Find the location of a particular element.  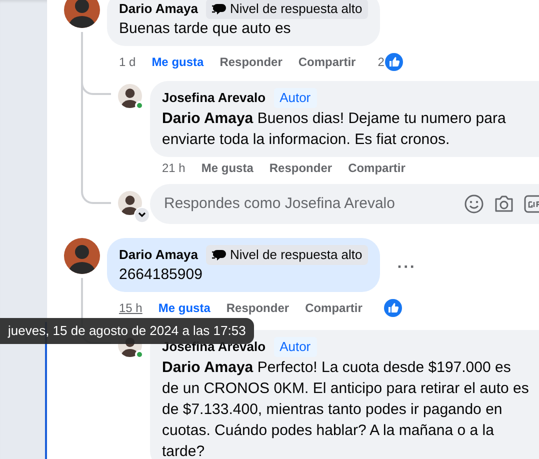

timestamp-link: 15 h is located at coordinates (130, 308).